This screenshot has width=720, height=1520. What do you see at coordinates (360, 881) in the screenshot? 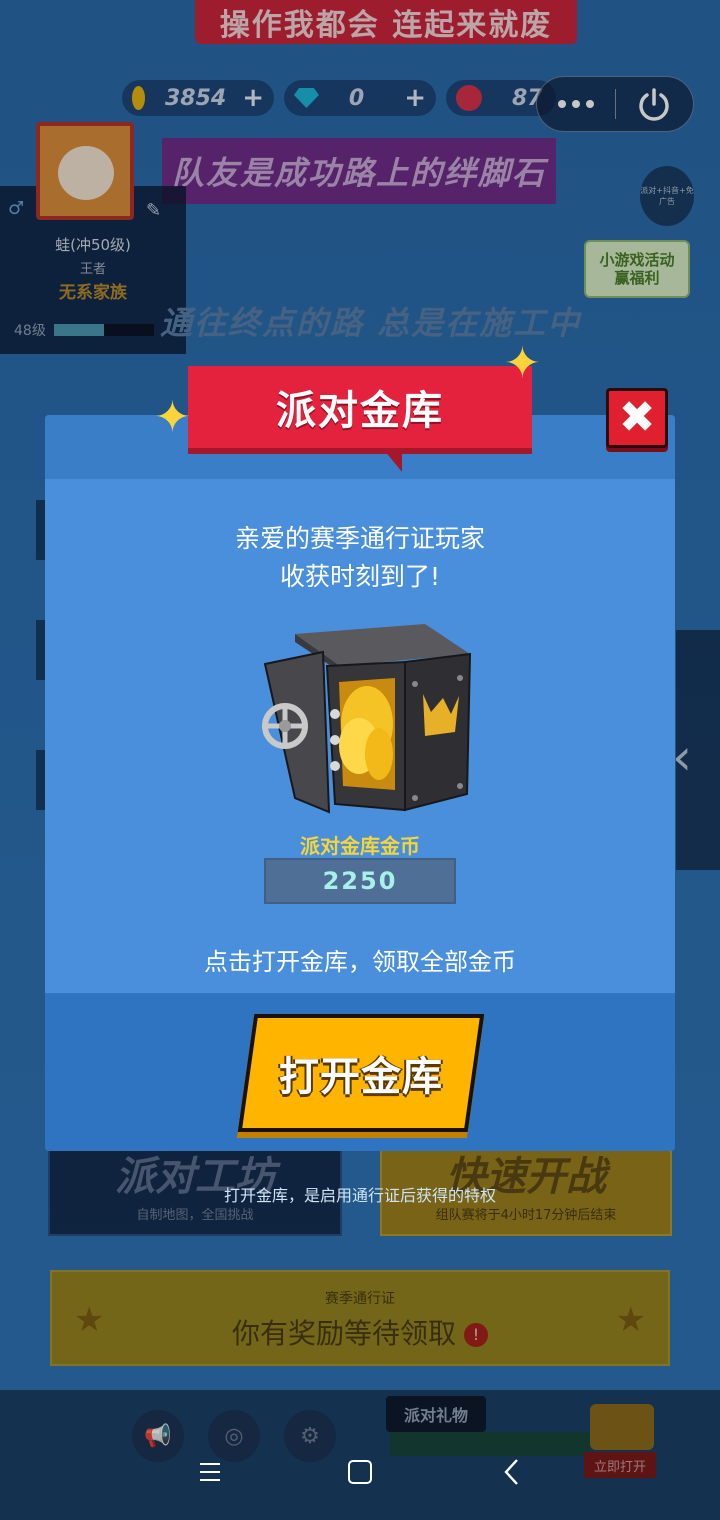
I see `vault-coins-value: 2250` at bounding box center [360, 881].